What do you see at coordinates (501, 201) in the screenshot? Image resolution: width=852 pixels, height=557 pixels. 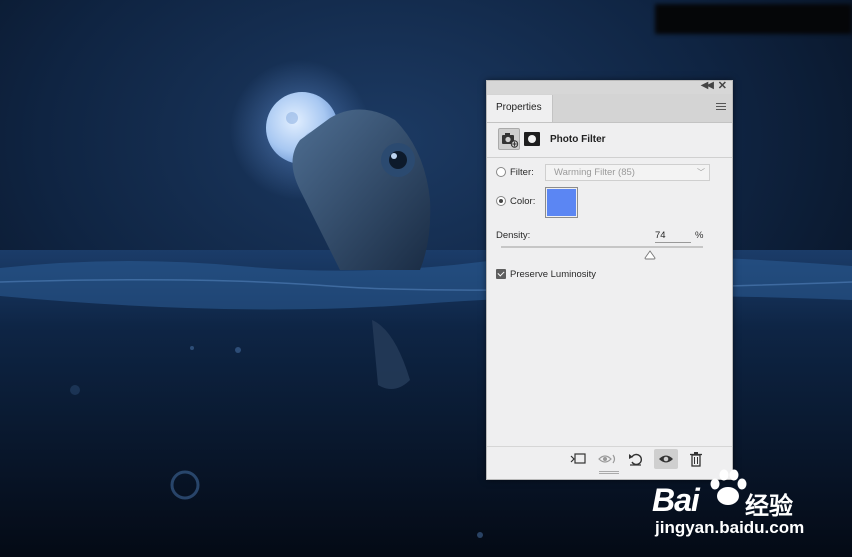 I see `color-radio` at bounding box center [501, 201].